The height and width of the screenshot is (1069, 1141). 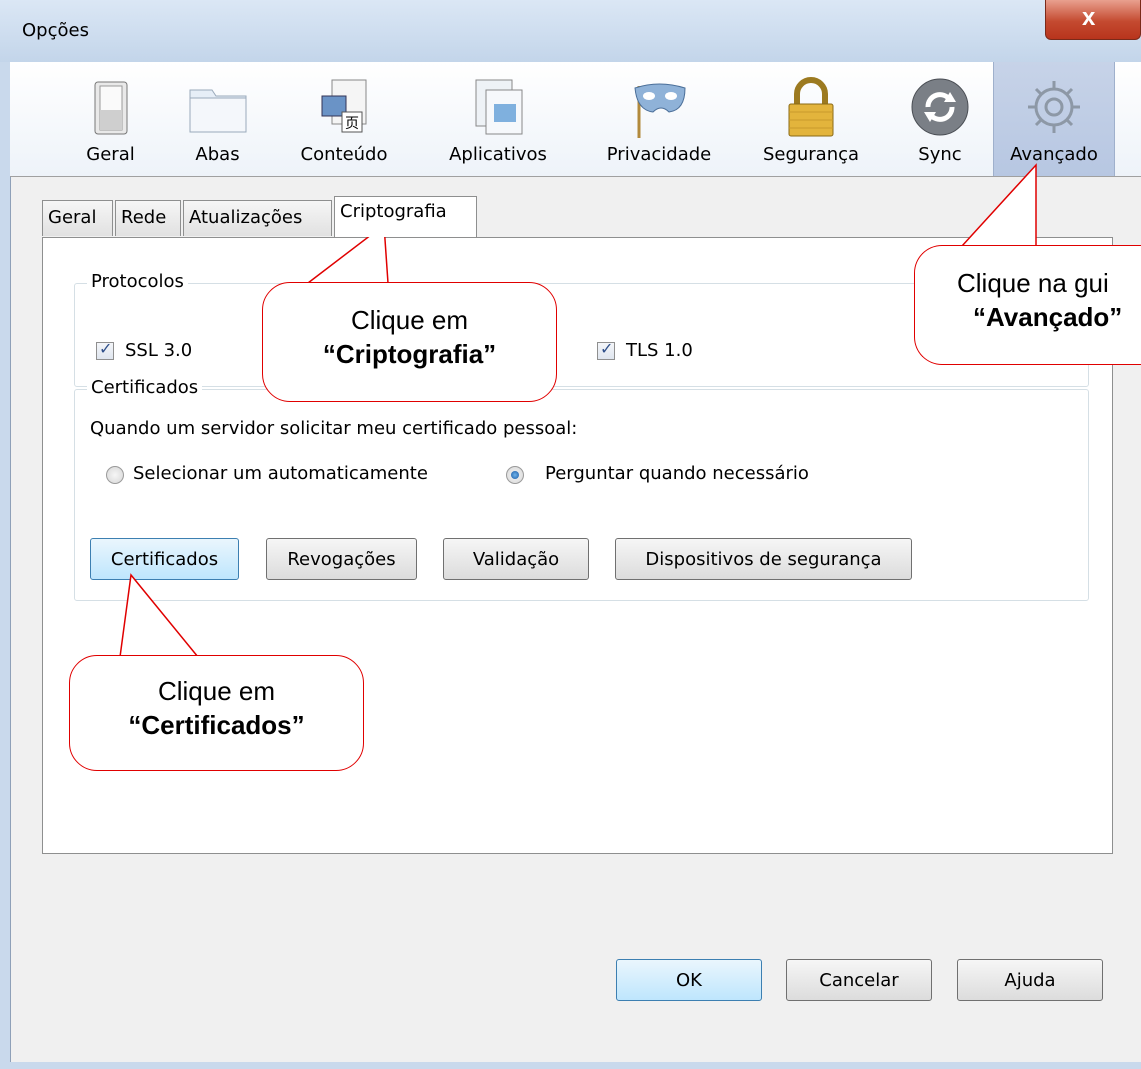 I want to click on callout-certificados: Clique em “Certificados”, so click(x=216, y=713).